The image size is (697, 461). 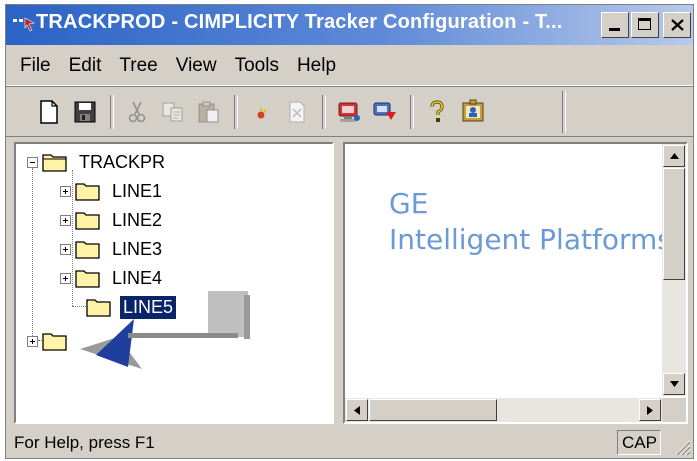 I want to click on properties-icon, so click(x=384, y=111).